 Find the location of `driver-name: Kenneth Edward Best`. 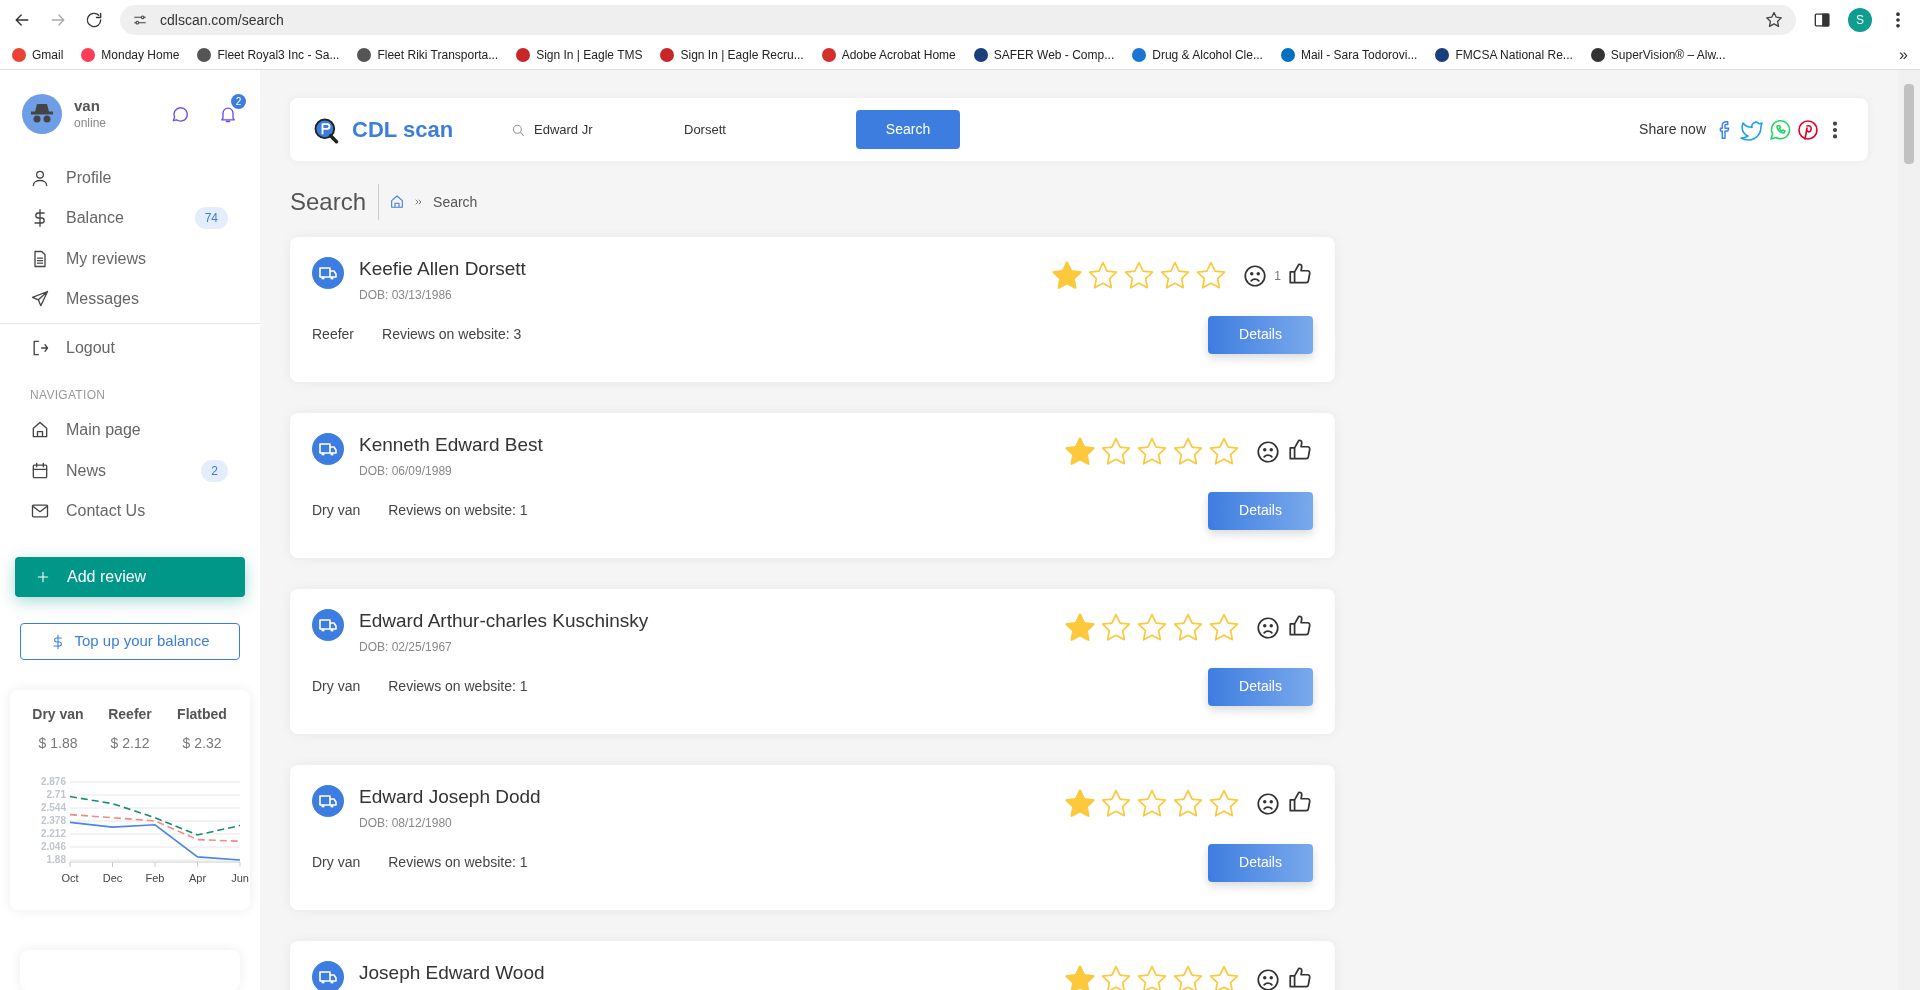

driver-name: Kenneth Edward Best is located at coordinates (451, 445).